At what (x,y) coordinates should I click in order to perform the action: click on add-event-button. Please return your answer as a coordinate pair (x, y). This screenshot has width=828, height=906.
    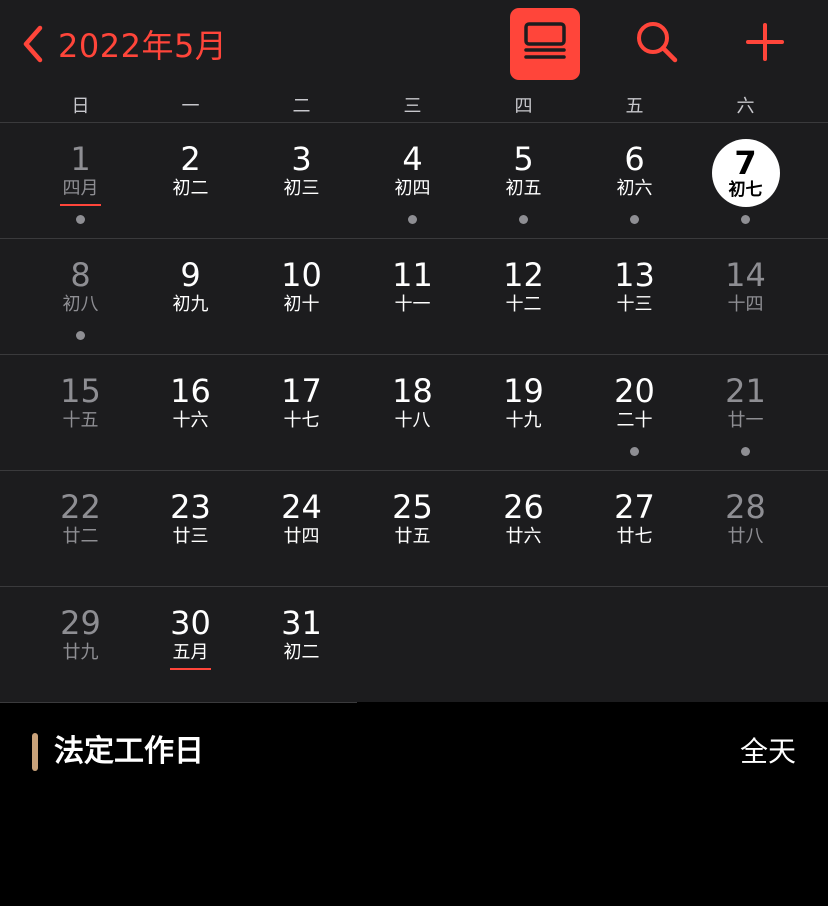
    Looking at the image, I should click on (765, 44).